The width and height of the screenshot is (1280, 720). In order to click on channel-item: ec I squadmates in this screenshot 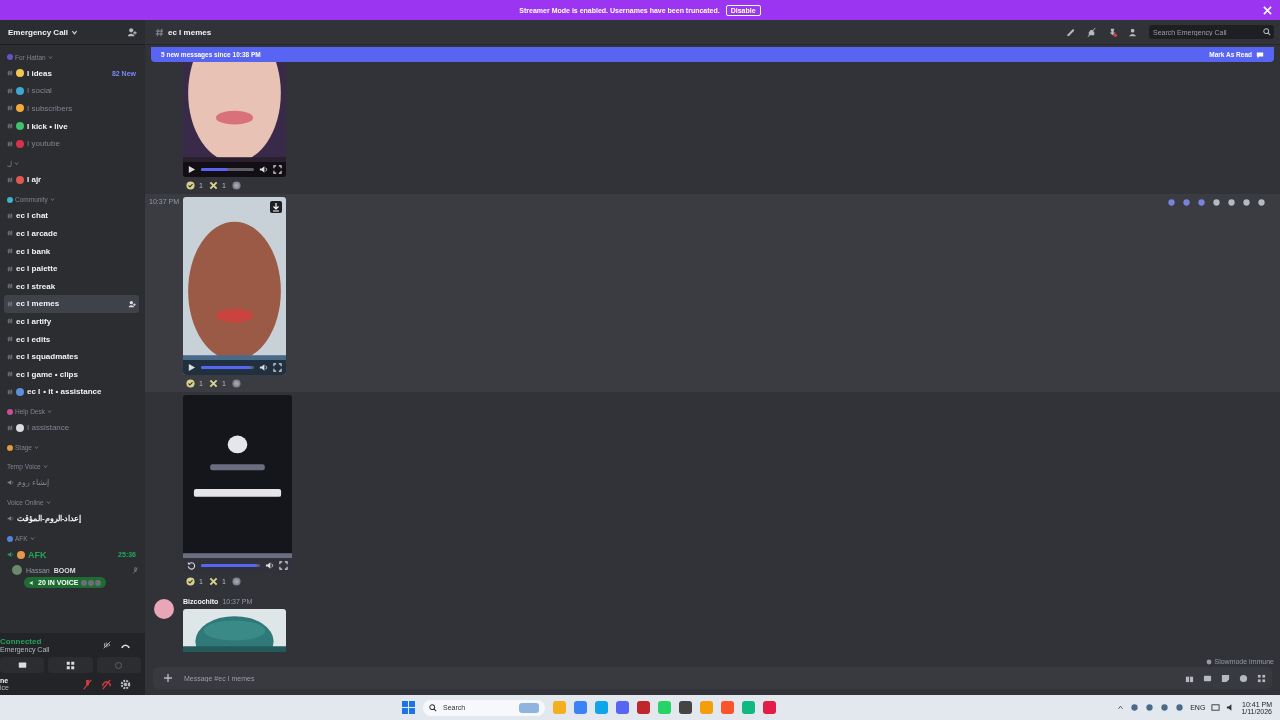, I will do `click(71, 356)`.